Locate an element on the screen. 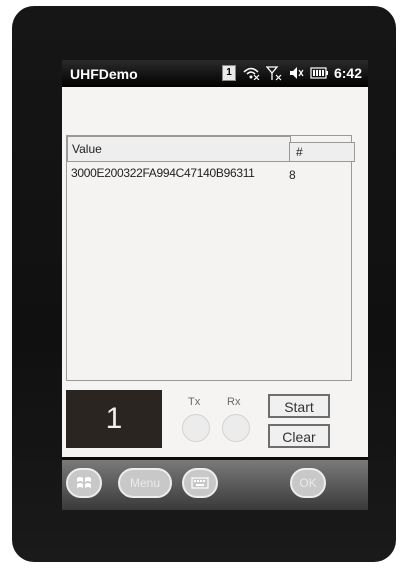 The height and width of the screenshot is (569, 406). soft-key-bar: Menu OK is located at coordinates (215, 485).